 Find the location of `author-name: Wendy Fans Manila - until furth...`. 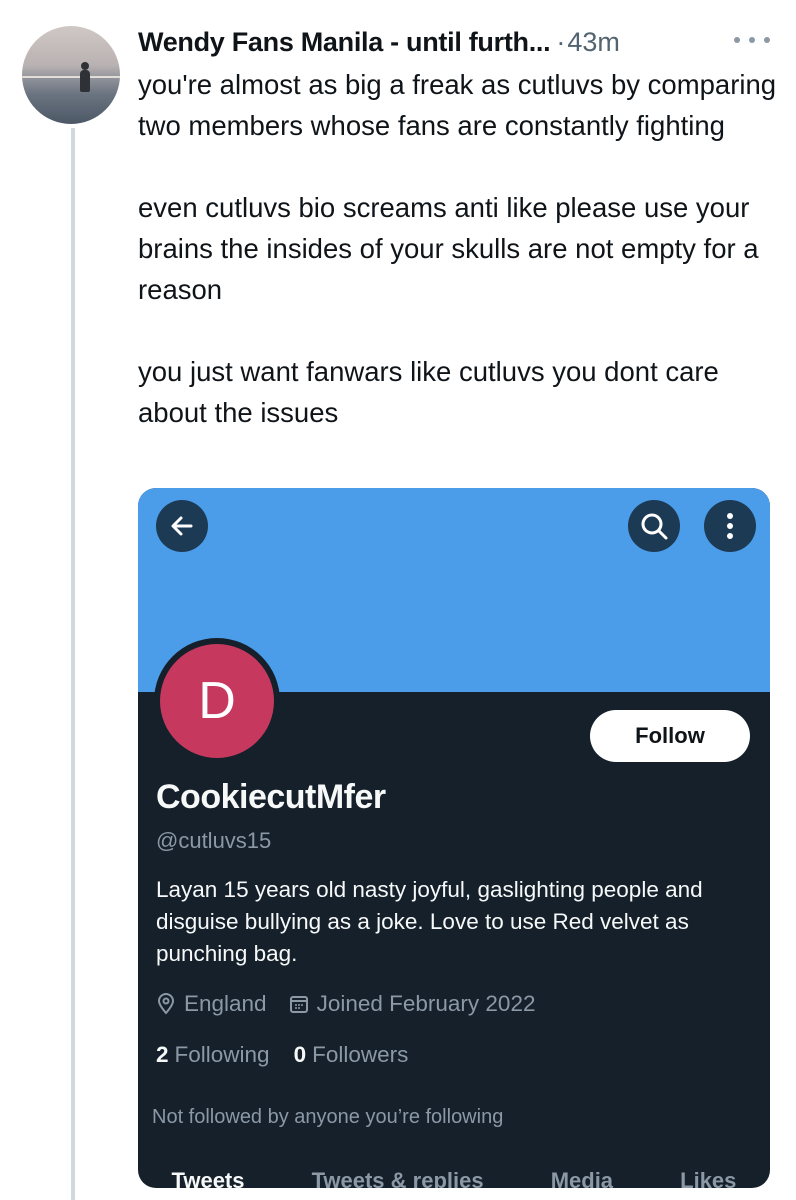

author-name: Wendy Fans Manila - until furth... is located at coordinates (344, 42).